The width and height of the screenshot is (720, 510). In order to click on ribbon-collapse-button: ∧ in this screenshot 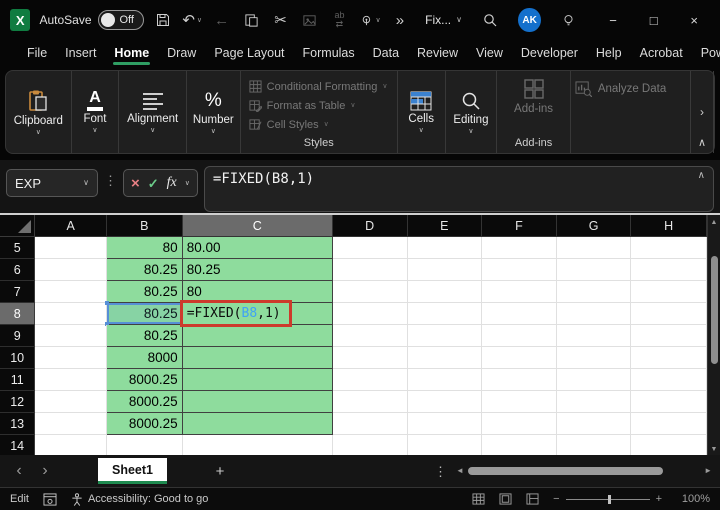, I will do `click(702, 143)`.